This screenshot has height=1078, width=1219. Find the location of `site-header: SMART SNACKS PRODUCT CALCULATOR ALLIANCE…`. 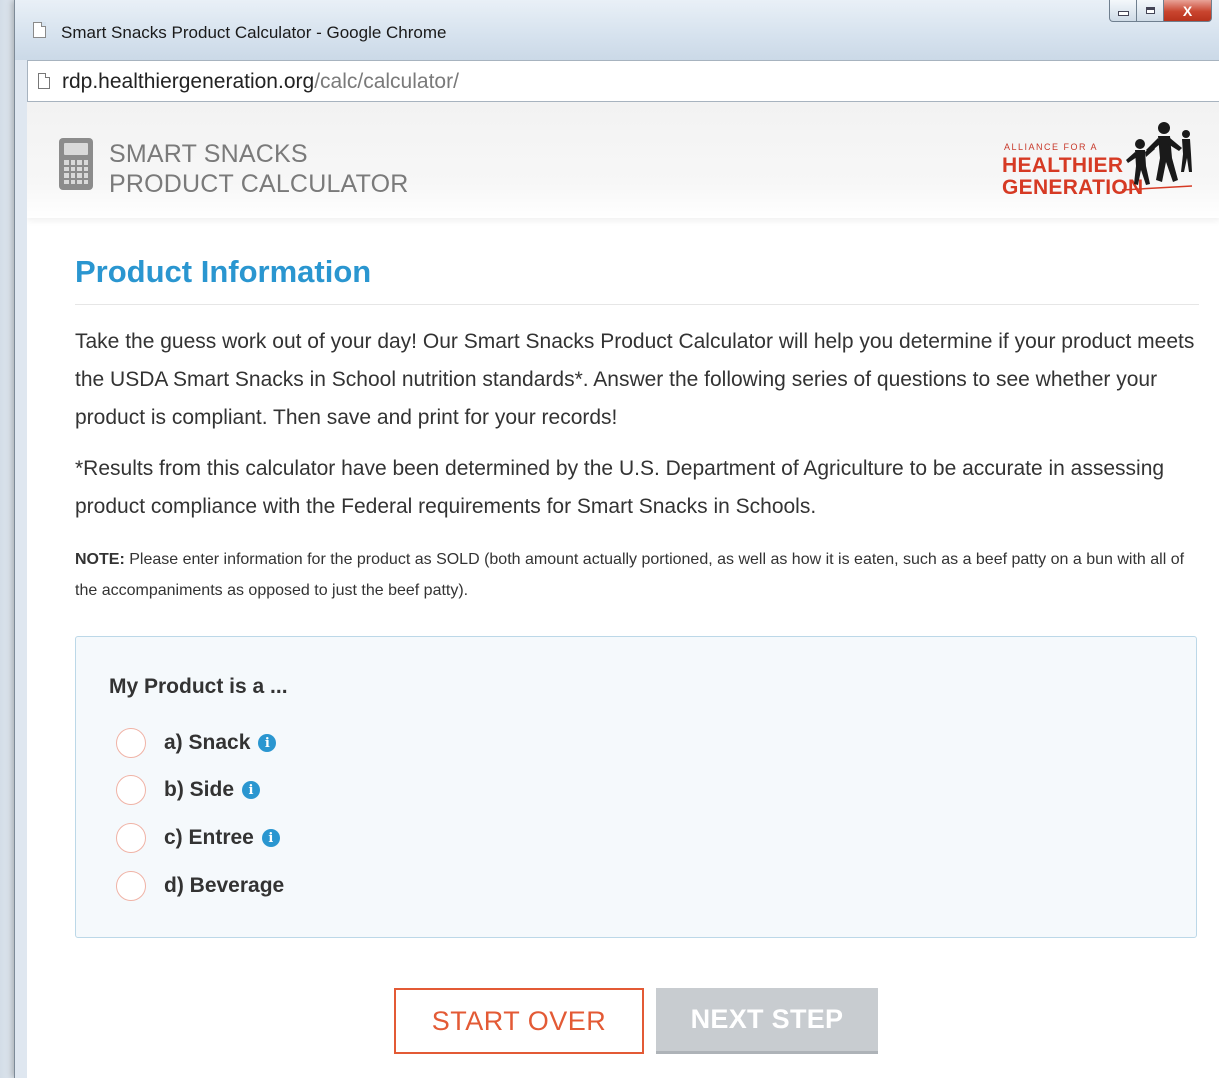

site-header: SMART SNACKS PRODUCT CALCULATOR ALLIANCE… is located at coordinates (623, 160).